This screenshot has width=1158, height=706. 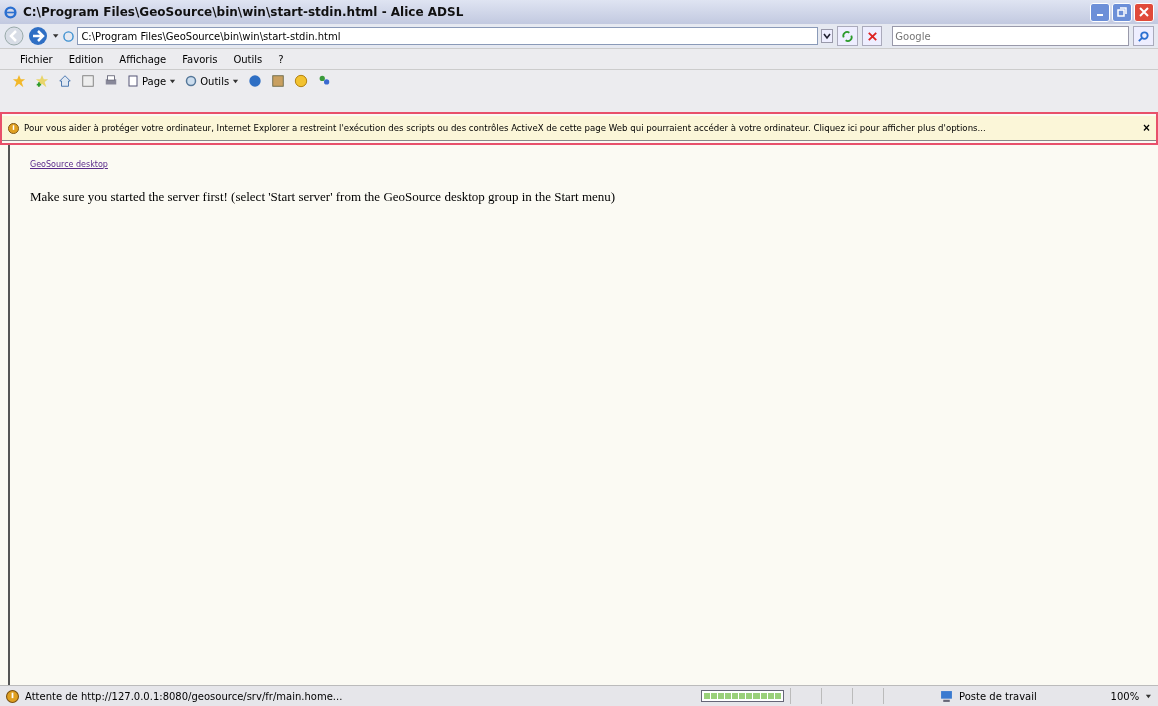 I want to click on search-field: Google, so click(x=1011, y=36).